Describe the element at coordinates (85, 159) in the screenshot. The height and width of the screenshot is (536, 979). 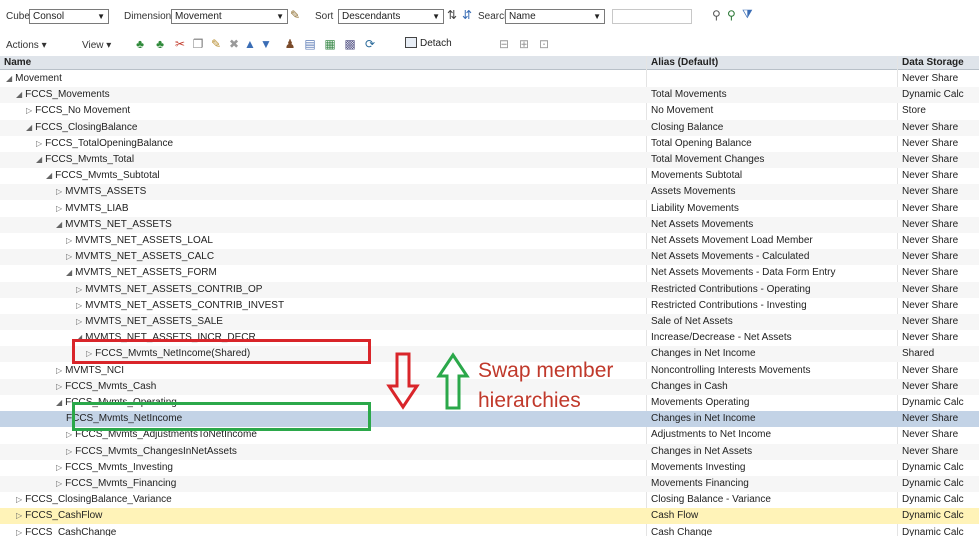
I see `member-name-cell: ◢ FCCS_Mvmts_Total` at that location.